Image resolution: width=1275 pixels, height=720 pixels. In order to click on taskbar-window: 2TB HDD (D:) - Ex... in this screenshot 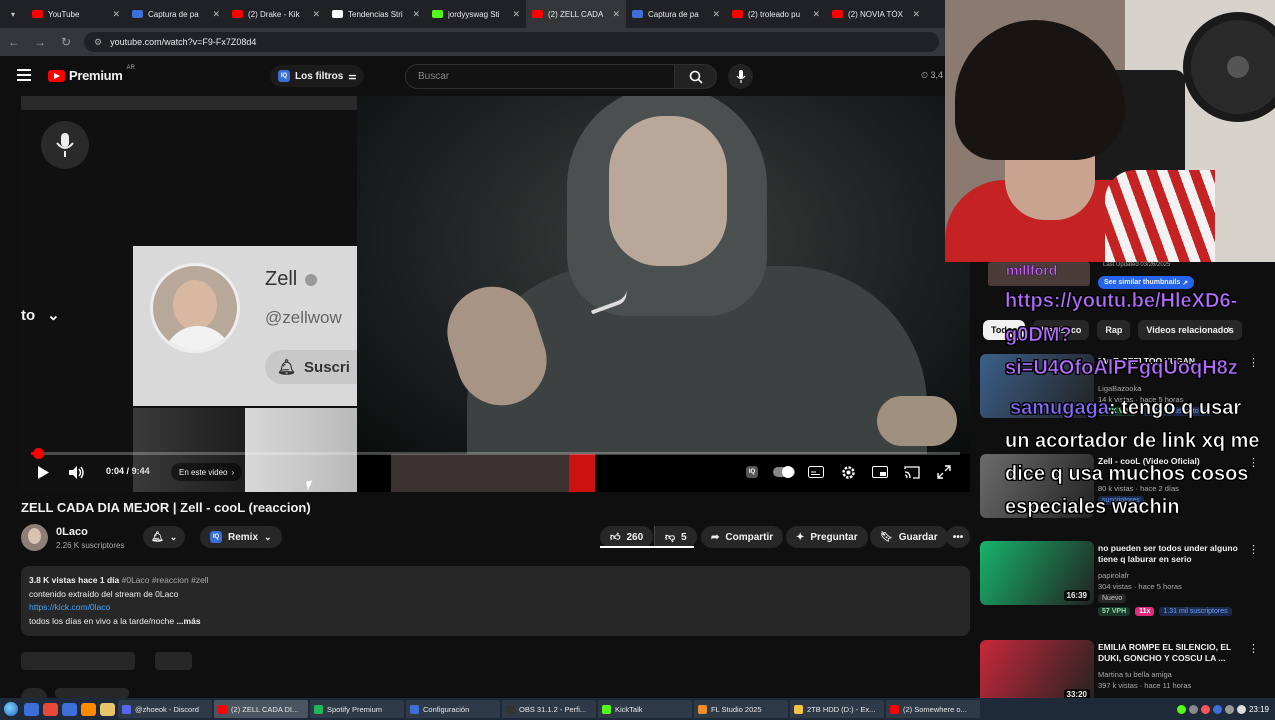, I will do `click(837, 709)`.